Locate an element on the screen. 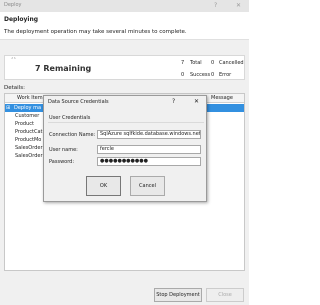  stop-deployment-button: Stop Deployment is located at coordinates (178, 295).